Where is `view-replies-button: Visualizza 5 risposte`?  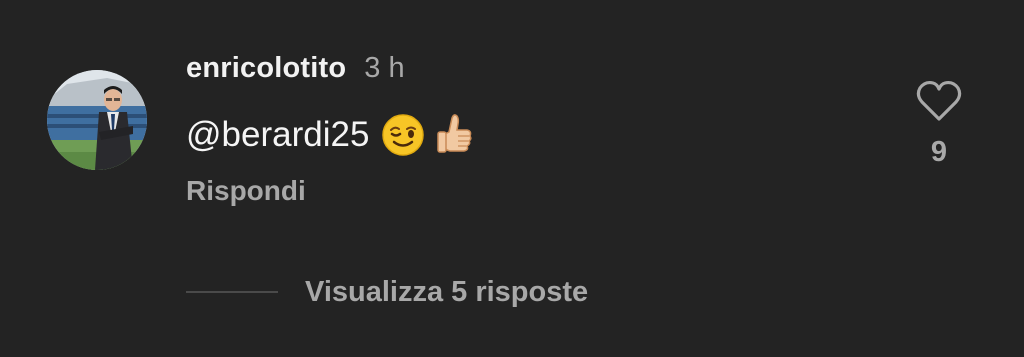 view-replies-button: Visualizza 5 risposte is located at coordinates (387, 292).